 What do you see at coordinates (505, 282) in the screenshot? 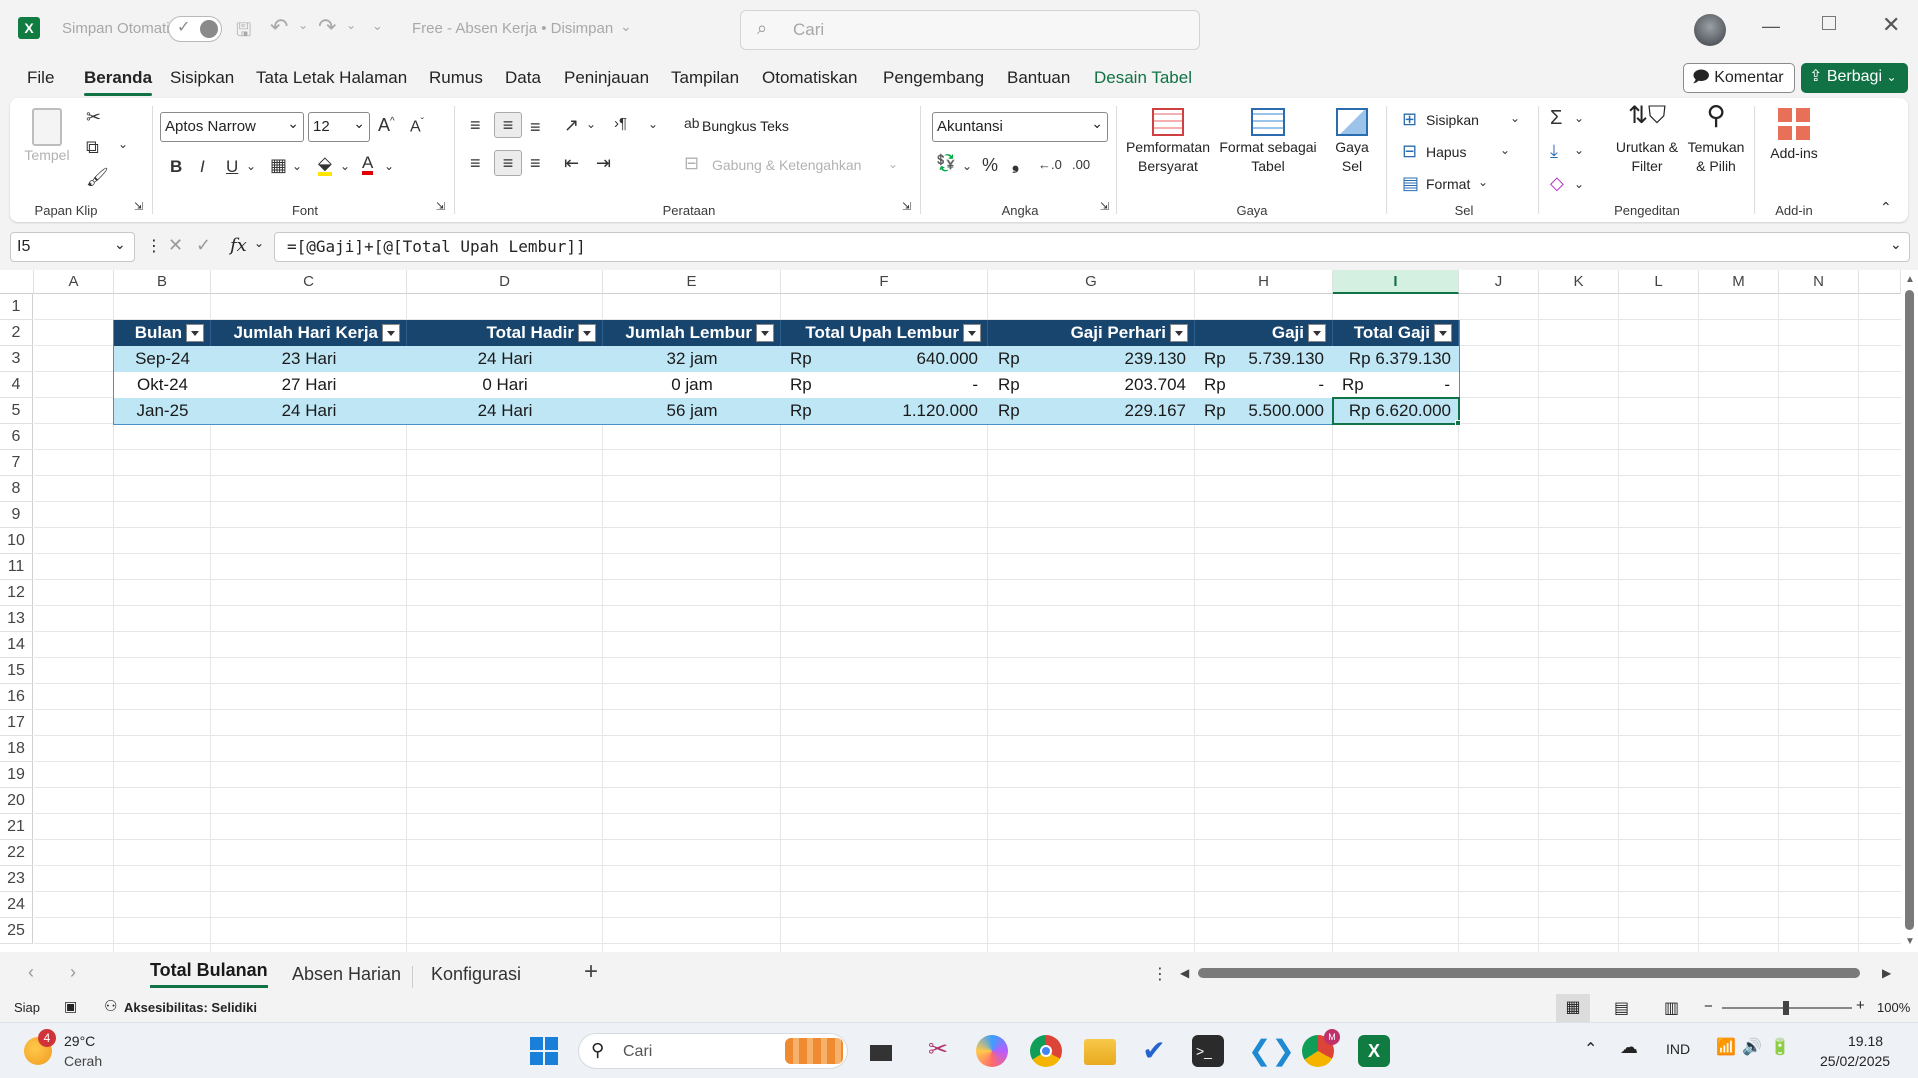
I see `column-header-d: D` at bounding box center [505, 282].